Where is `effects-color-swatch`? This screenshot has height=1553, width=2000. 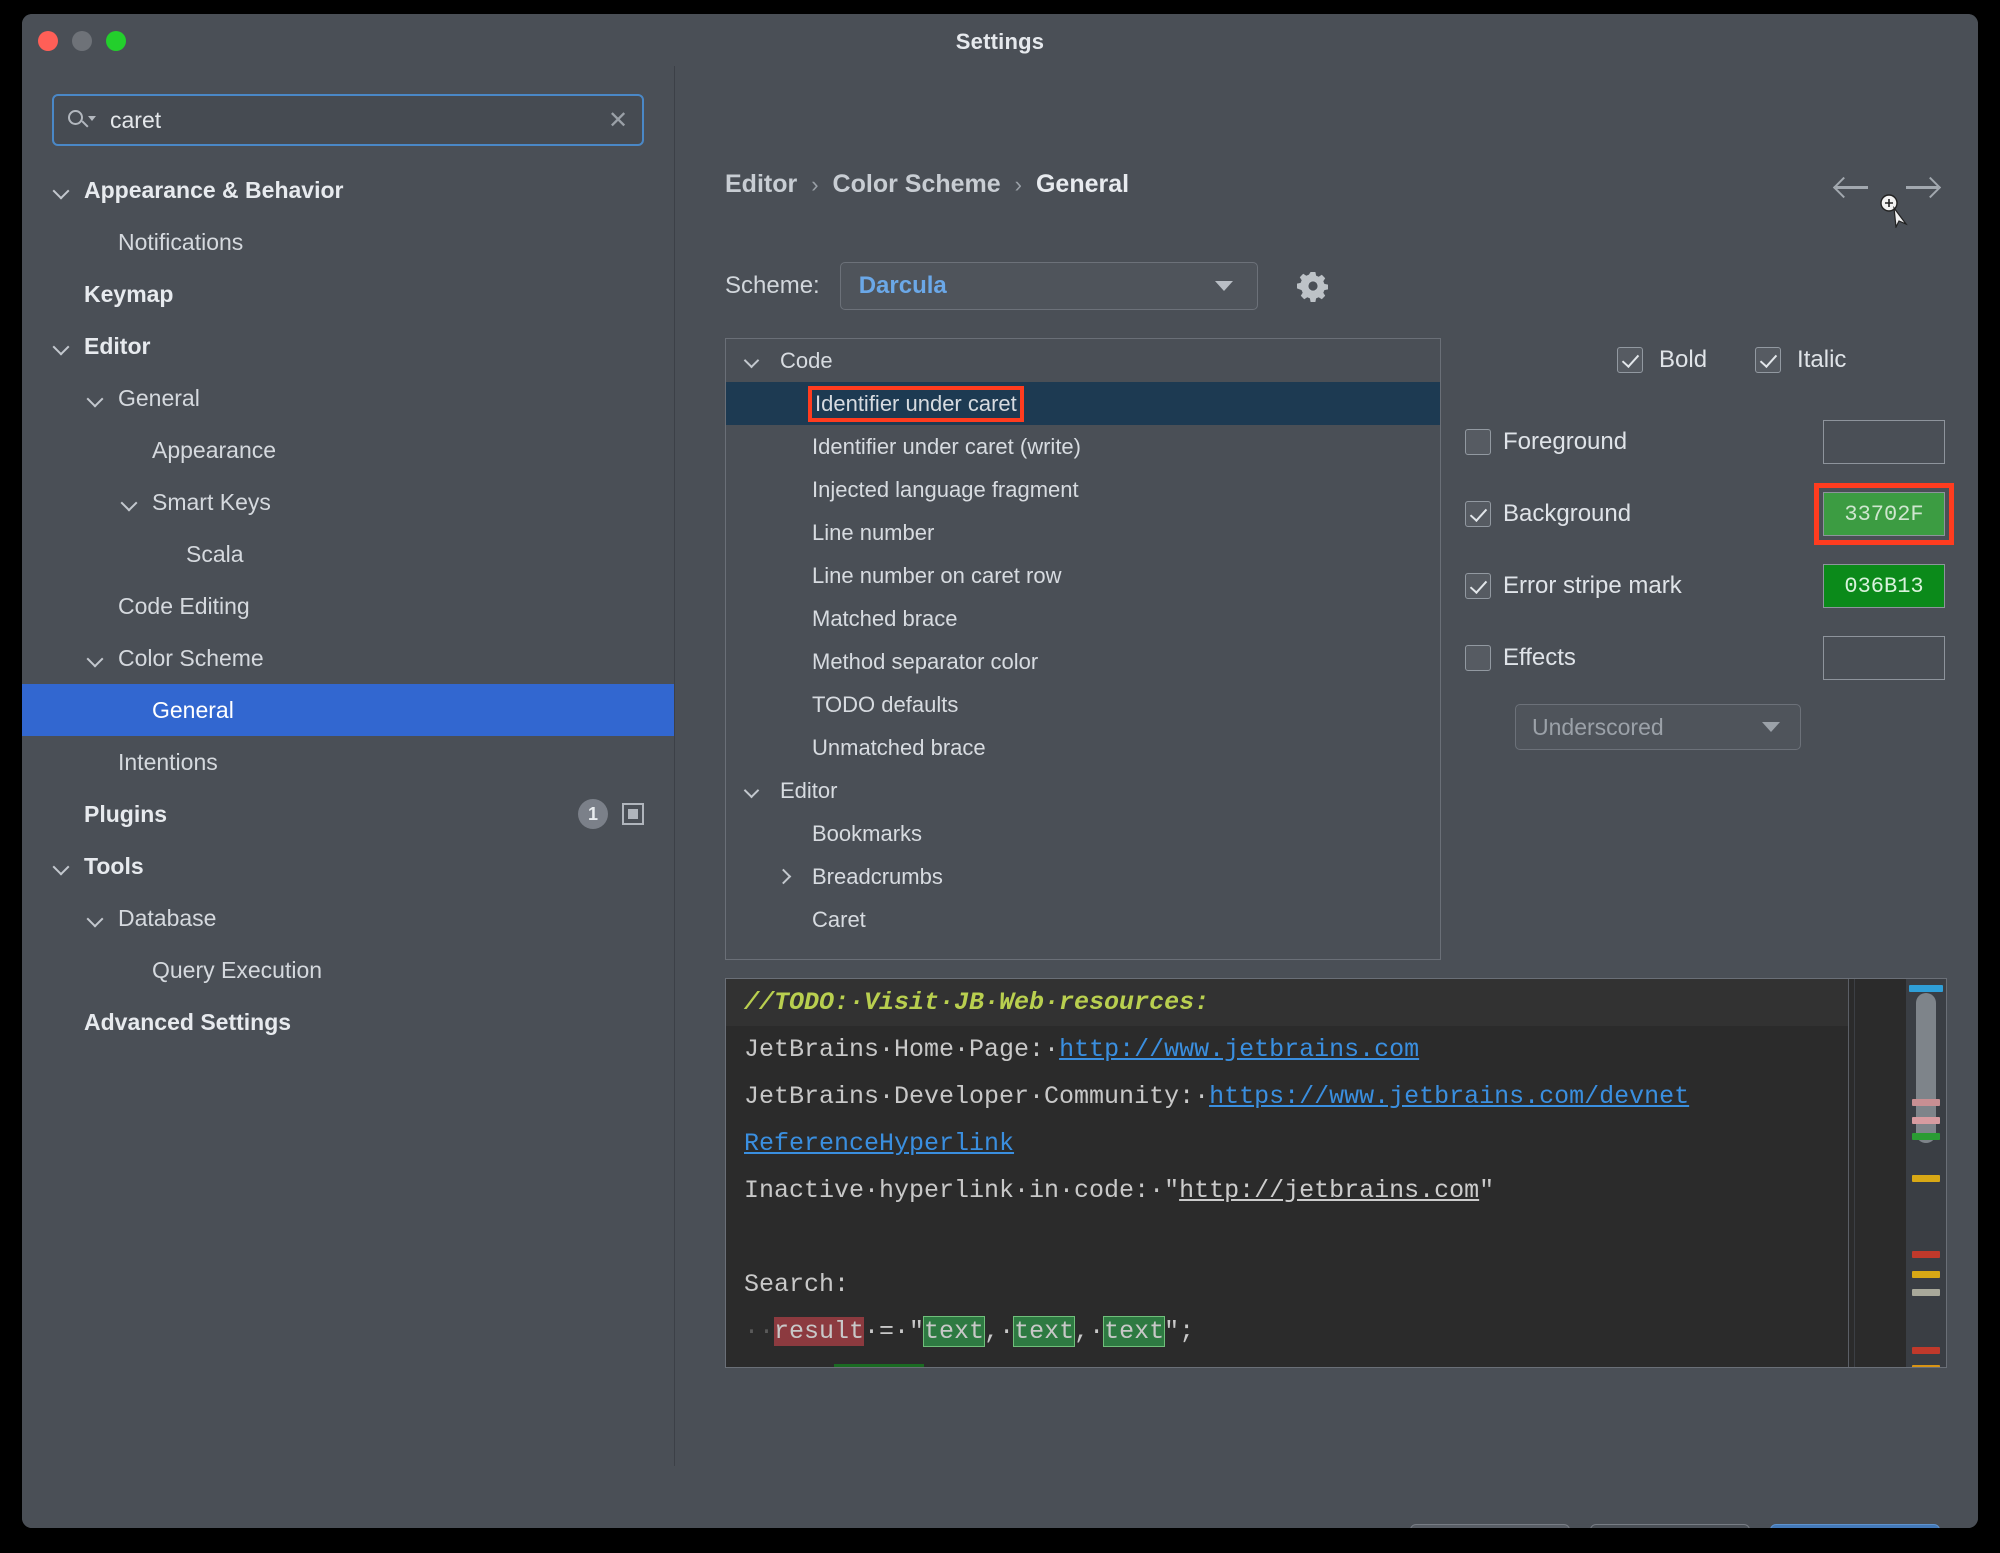 effects-color-swatch is located at coordinates (1884, 658).